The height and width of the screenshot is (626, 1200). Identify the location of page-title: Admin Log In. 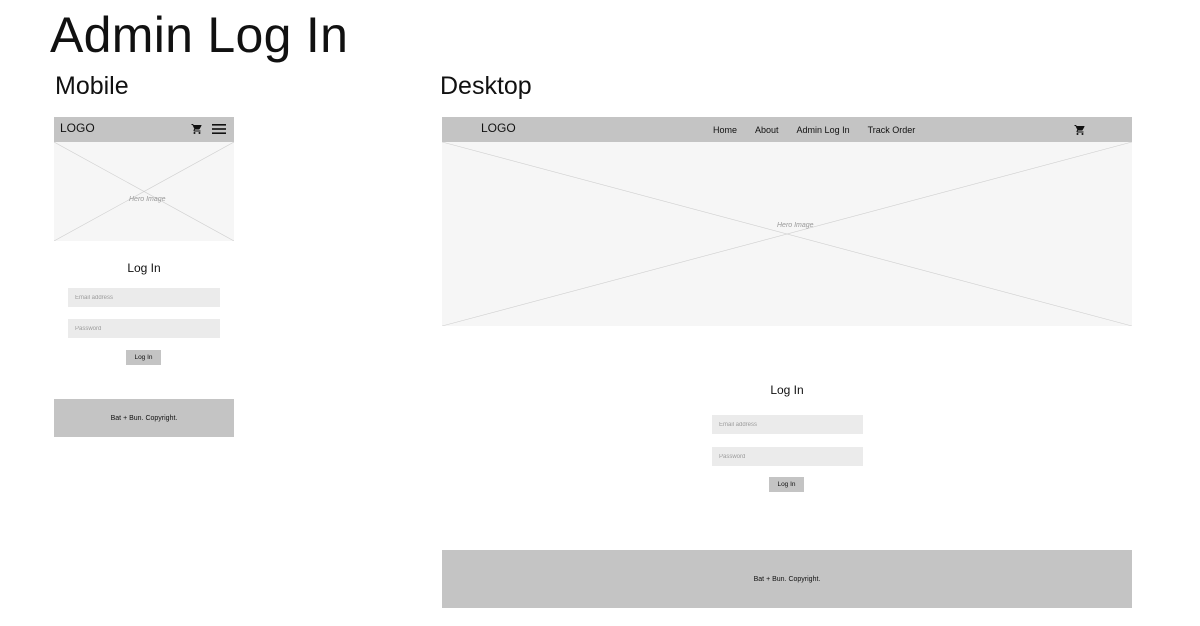
(199, 35).